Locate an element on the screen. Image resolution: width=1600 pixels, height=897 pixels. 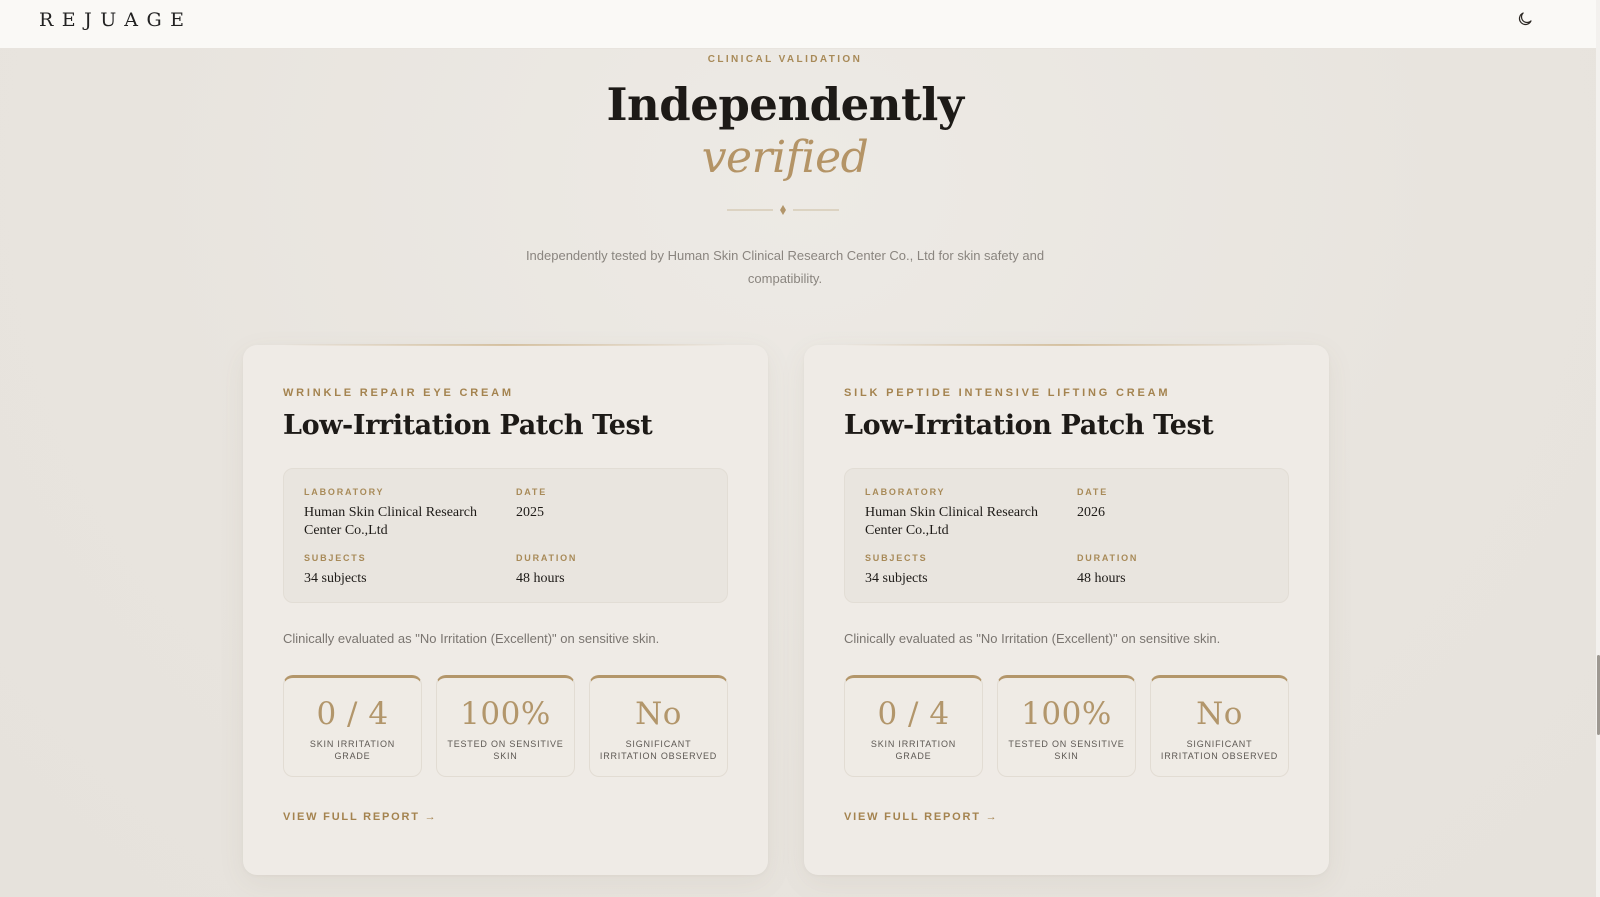
date-field: DATE 2026 is located at coordinates (1172, 504).